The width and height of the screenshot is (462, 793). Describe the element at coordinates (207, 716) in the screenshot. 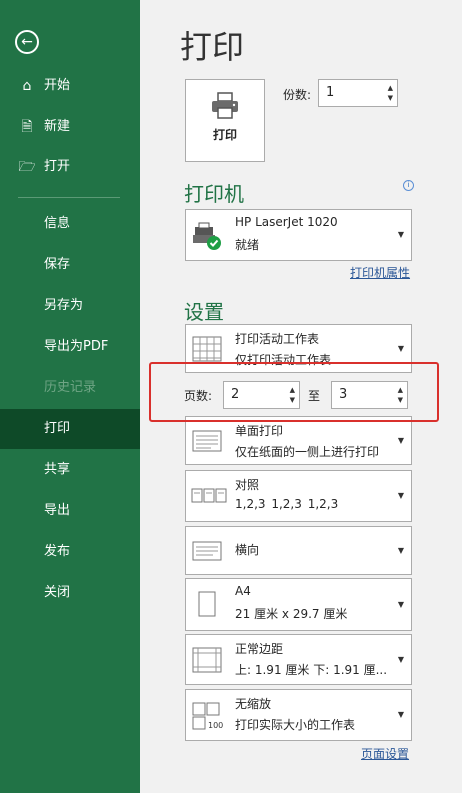

I see `no-scaling-icon: 100` at that location.